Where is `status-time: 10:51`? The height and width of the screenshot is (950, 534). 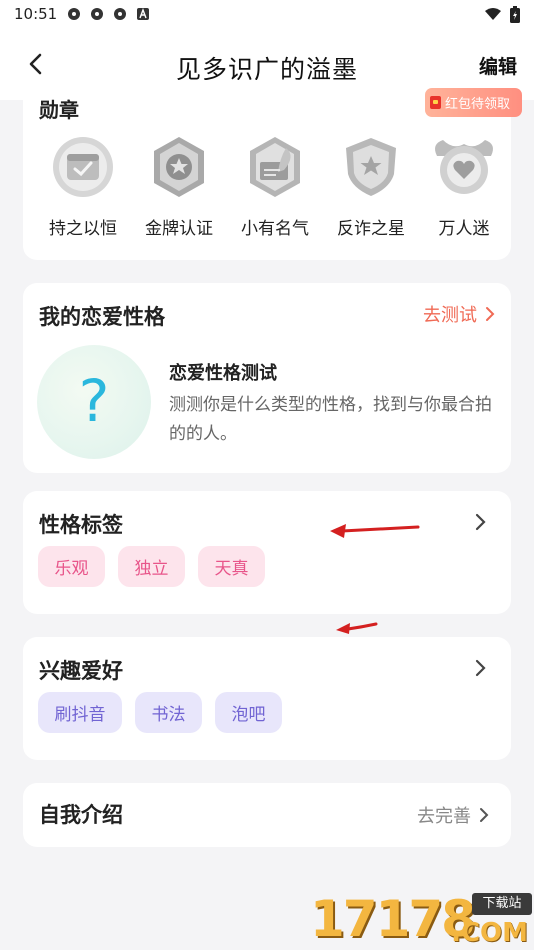
status-time: 10:51 is located at coordinates (36, 14).